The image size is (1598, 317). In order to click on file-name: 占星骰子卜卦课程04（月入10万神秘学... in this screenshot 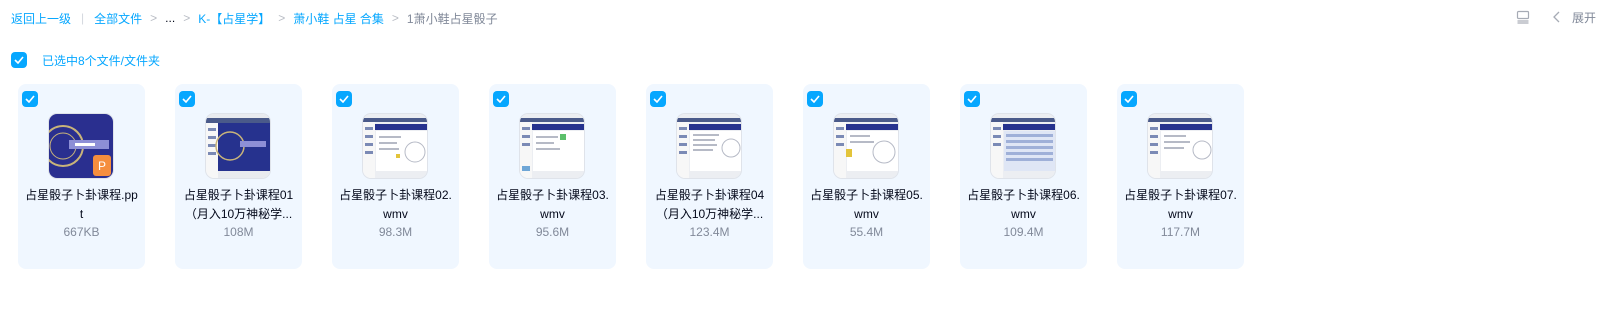, I will do `click(709, 204)`.